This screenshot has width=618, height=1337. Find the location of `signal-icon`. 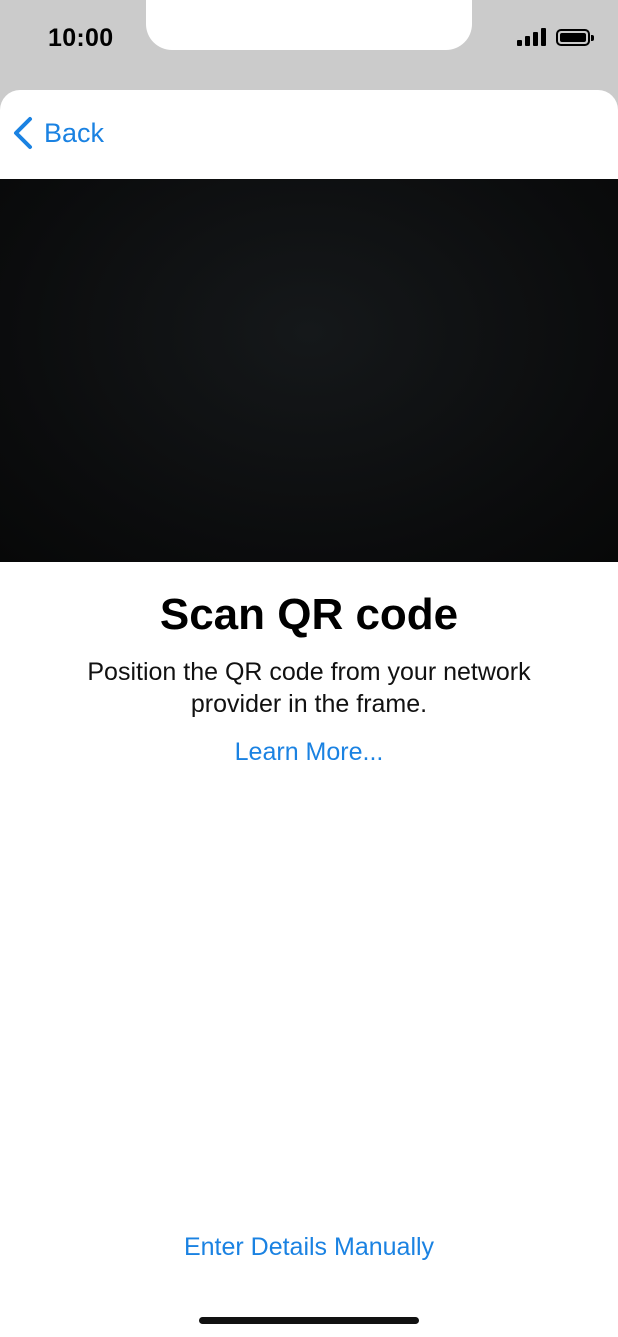

signal-icon is located at coordinates (531, 37).